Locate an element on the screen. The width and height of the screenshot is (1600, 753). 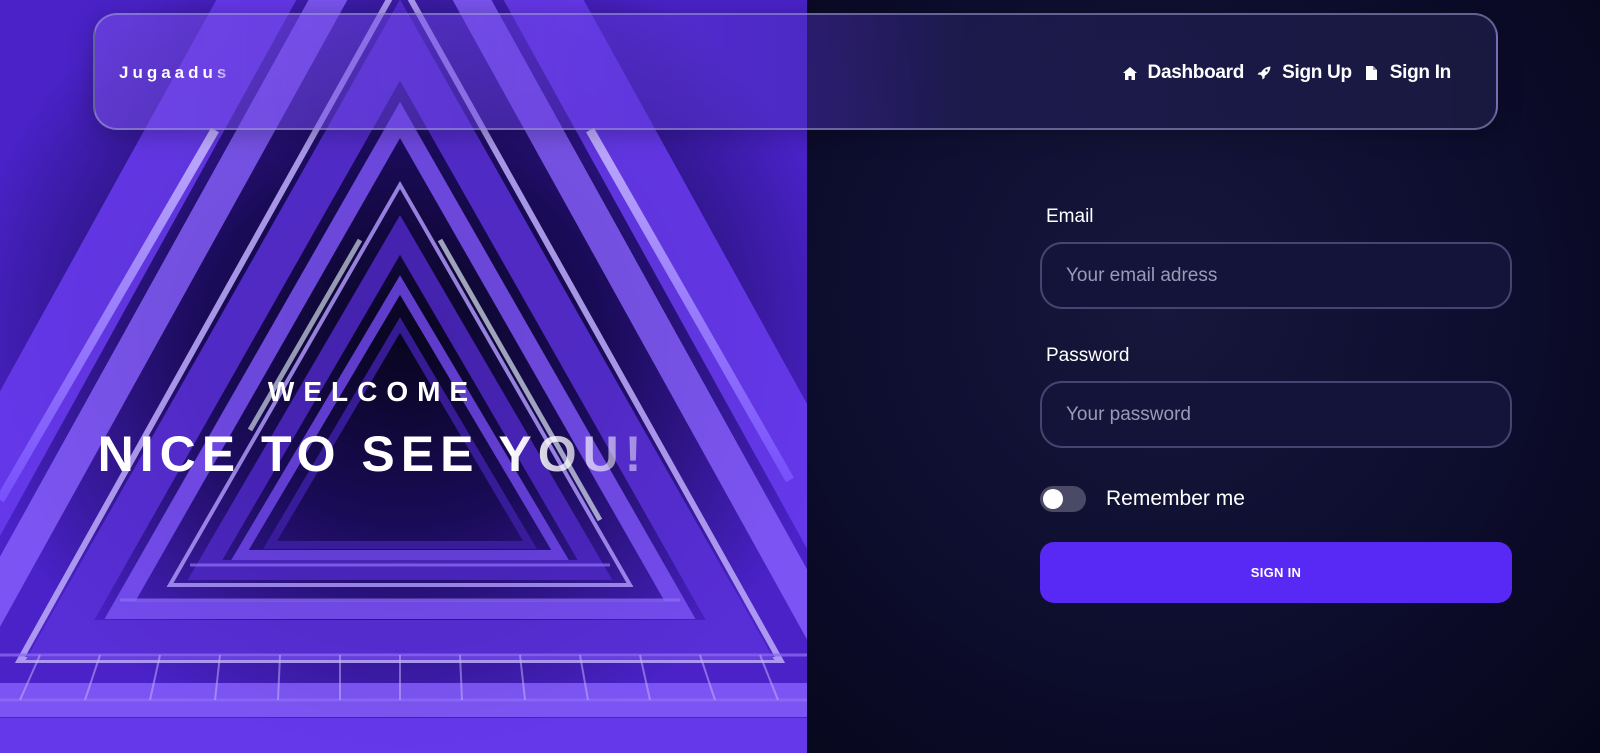
remember-me-label: Remember me is located at coordinates (1175, 498).